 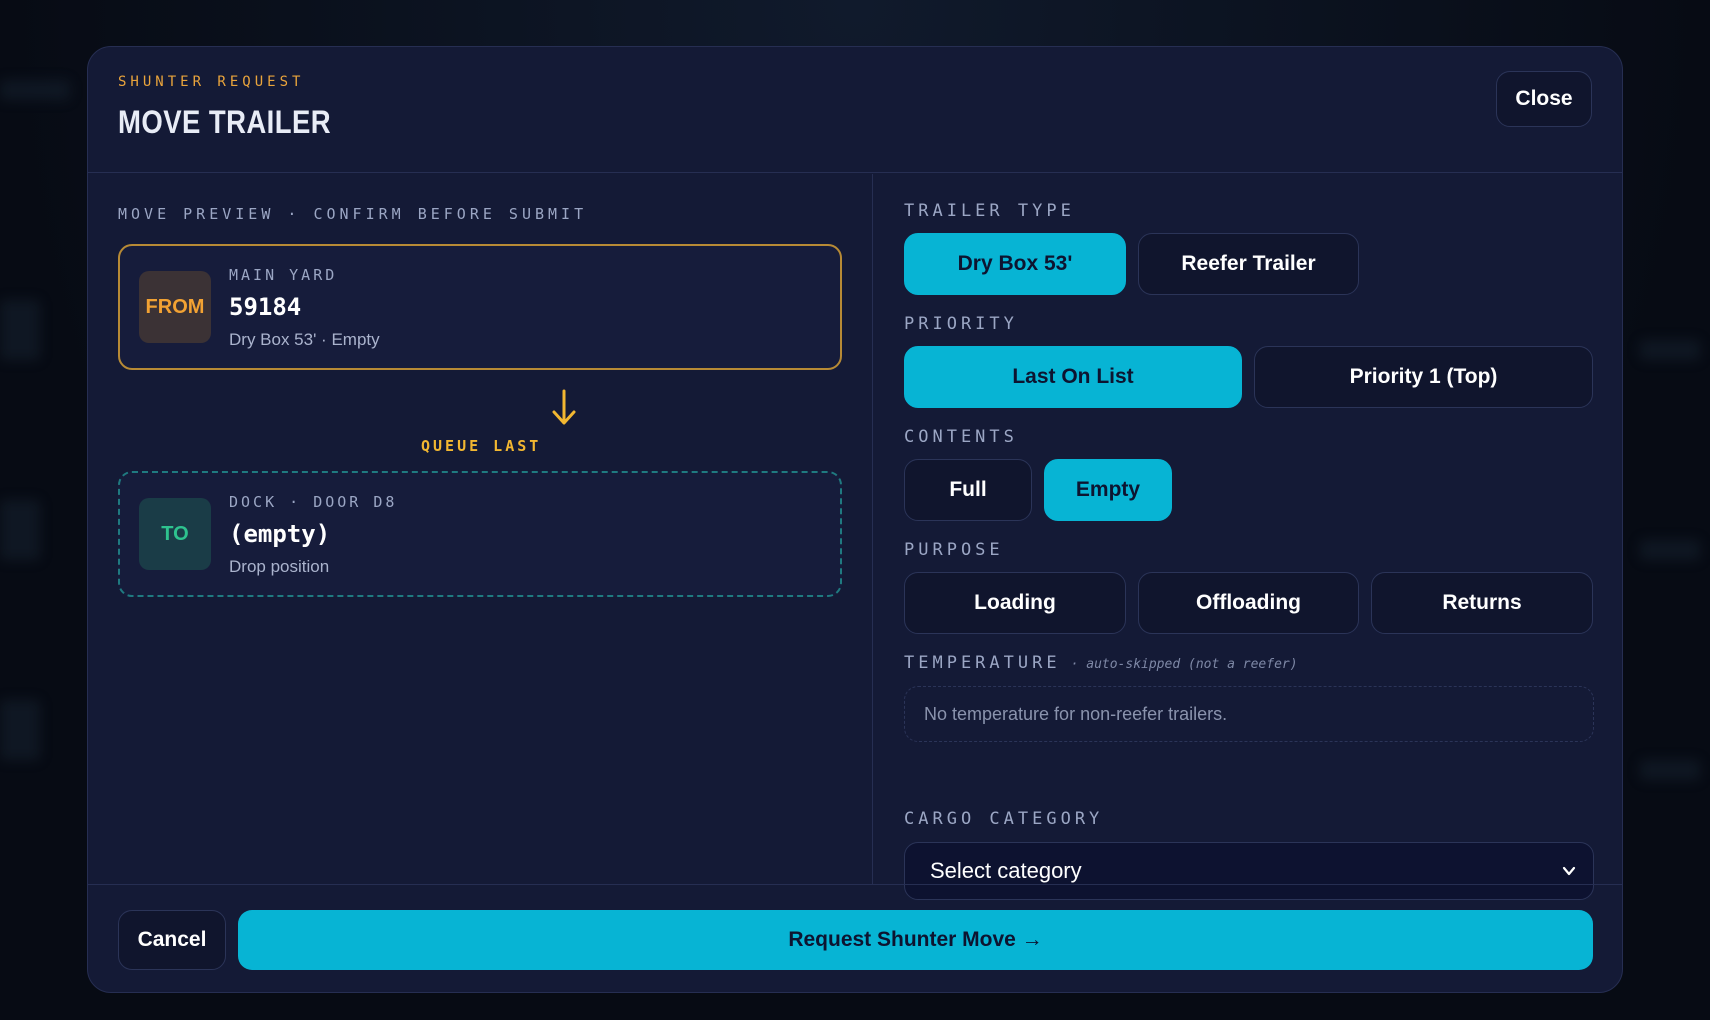 What do you see at coordinates (172, 940) in the screenshot?
I see `cancel-button: Cancel` at bounding box center [172, 940].